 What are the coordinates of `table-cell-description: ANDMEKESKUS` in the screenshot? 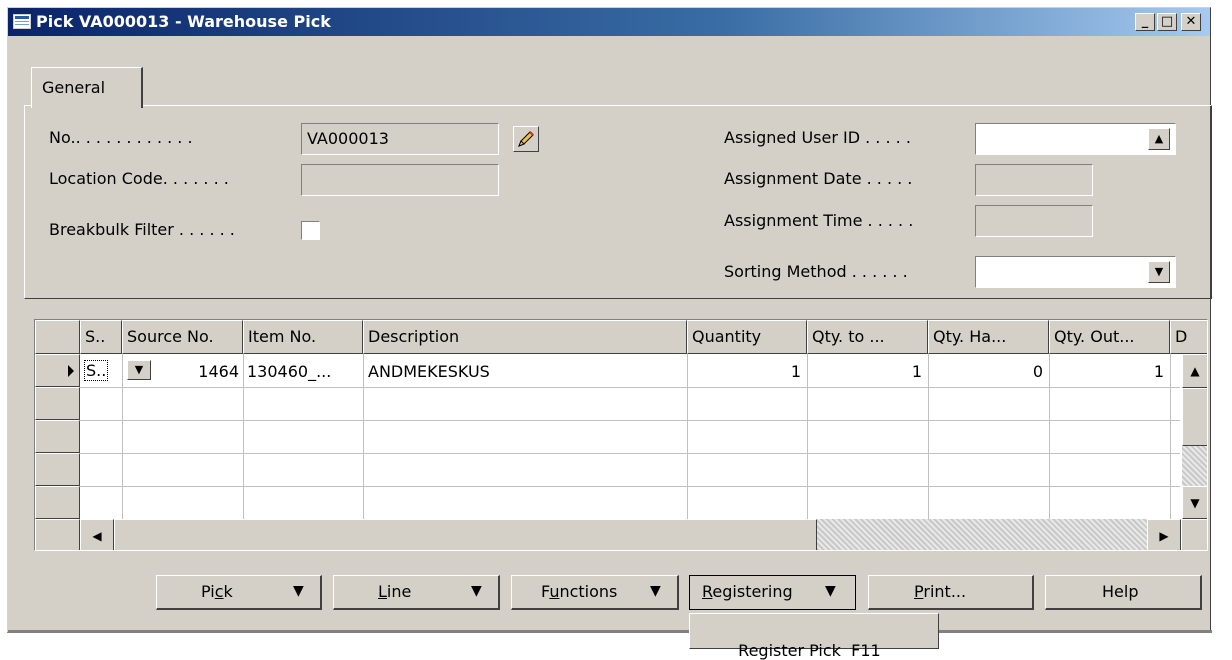 It's located at (429, 371).